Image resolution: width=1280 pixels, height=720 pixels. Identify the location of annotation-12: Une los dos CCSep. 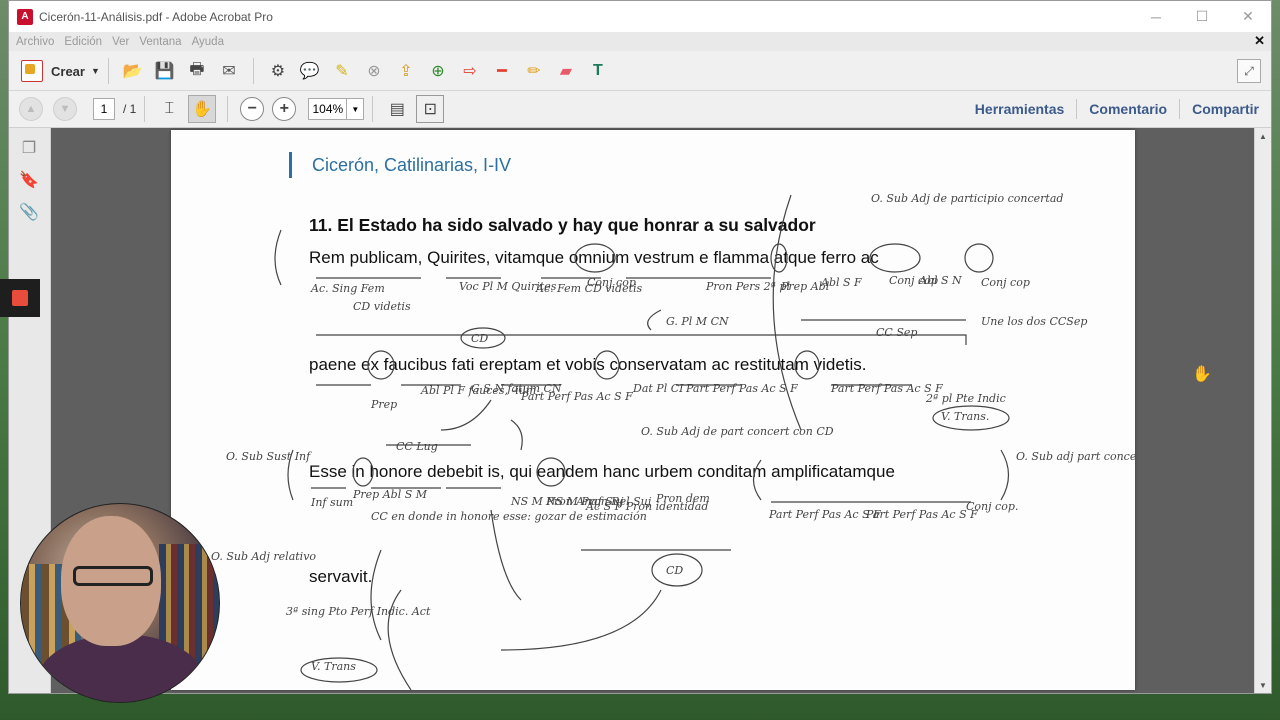
(1034, 321).